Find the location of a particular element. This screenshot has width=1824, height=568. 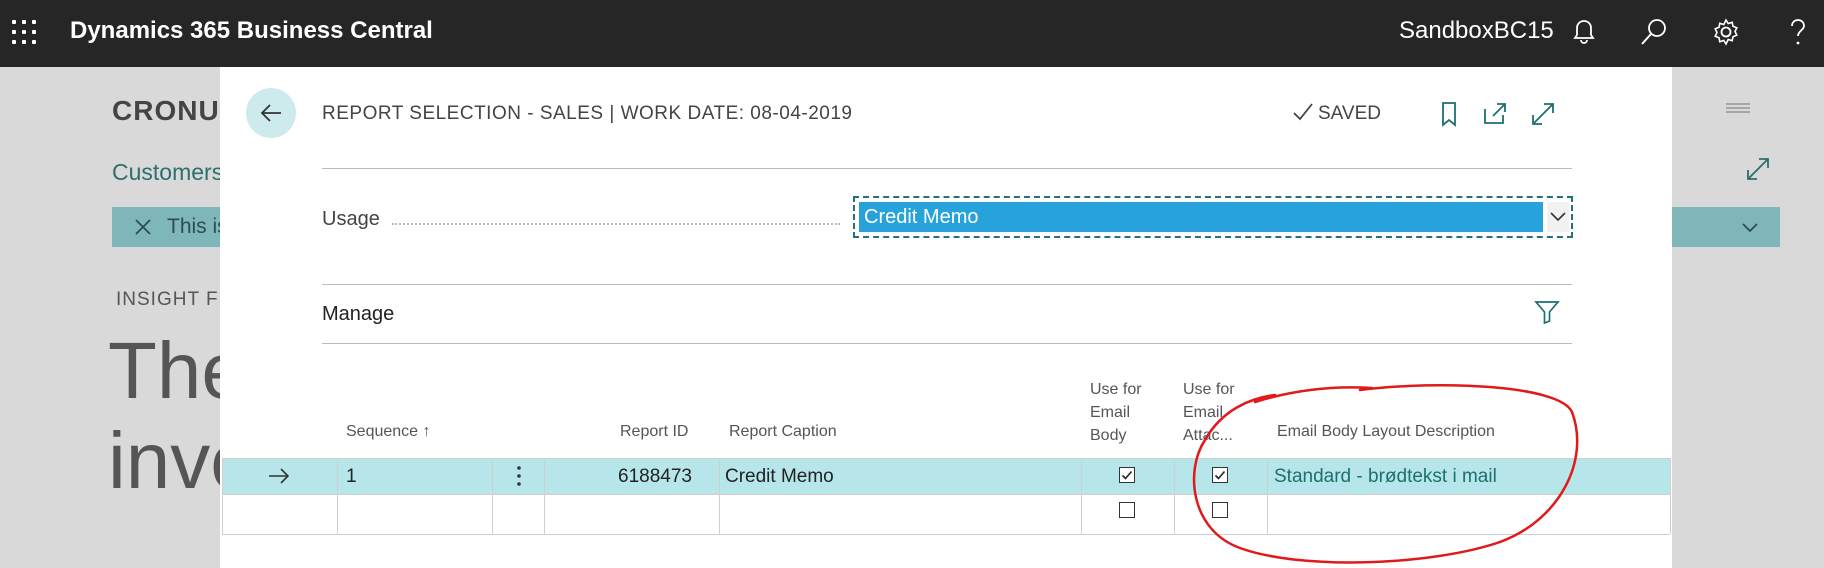

help-icon is located at coordinates (1798, 32).